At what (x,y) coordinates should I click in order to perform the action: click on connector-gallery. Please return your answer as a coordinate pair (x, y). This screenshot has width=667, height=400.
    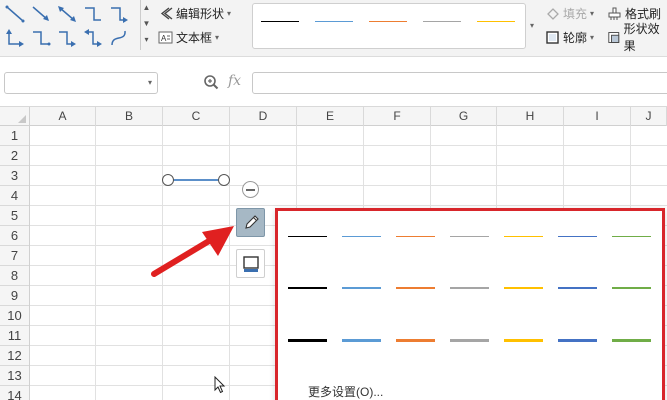
    Looking at the image, I should click on (70, 26).